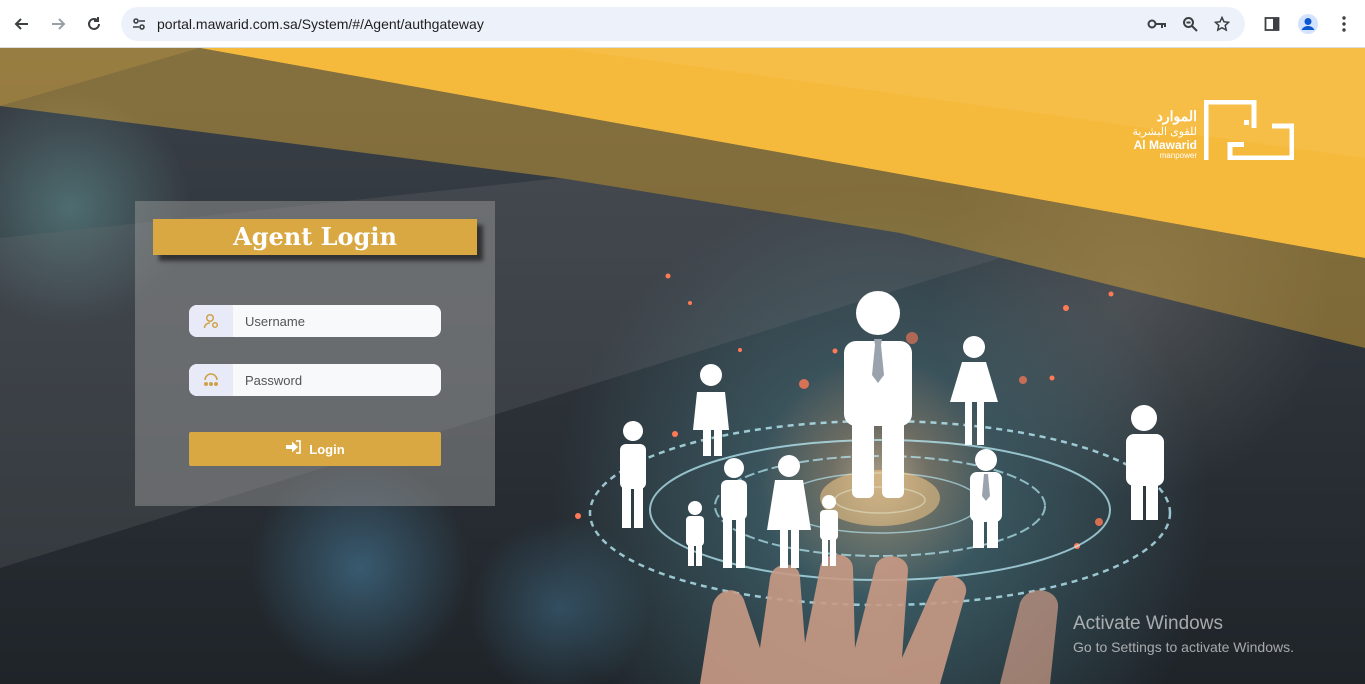 This screenshot has height=684, width=1365. I want to click on site-info-button, so click(139, 24).